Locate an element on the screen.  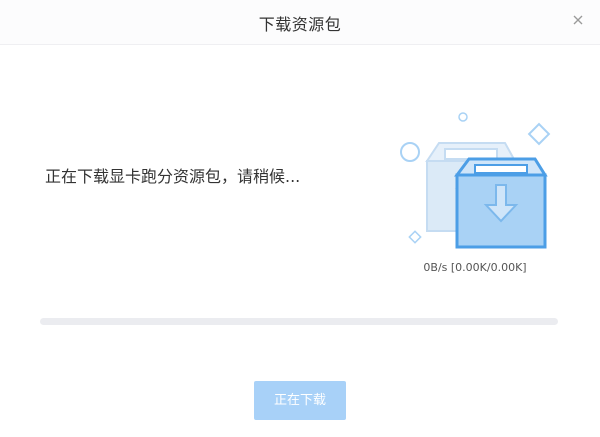
front-box-shape is located at coordinates (501, 203).